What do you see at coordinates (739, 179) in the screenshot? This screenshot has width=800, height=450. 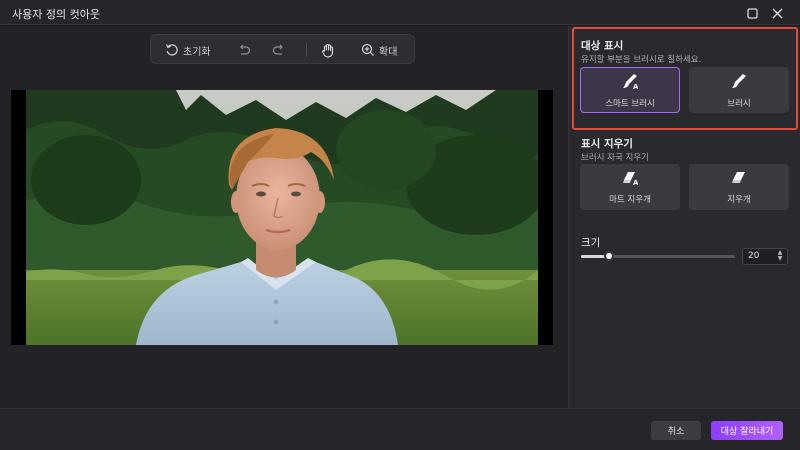 I see `eraser-icon` at bounding box center [739, 179].